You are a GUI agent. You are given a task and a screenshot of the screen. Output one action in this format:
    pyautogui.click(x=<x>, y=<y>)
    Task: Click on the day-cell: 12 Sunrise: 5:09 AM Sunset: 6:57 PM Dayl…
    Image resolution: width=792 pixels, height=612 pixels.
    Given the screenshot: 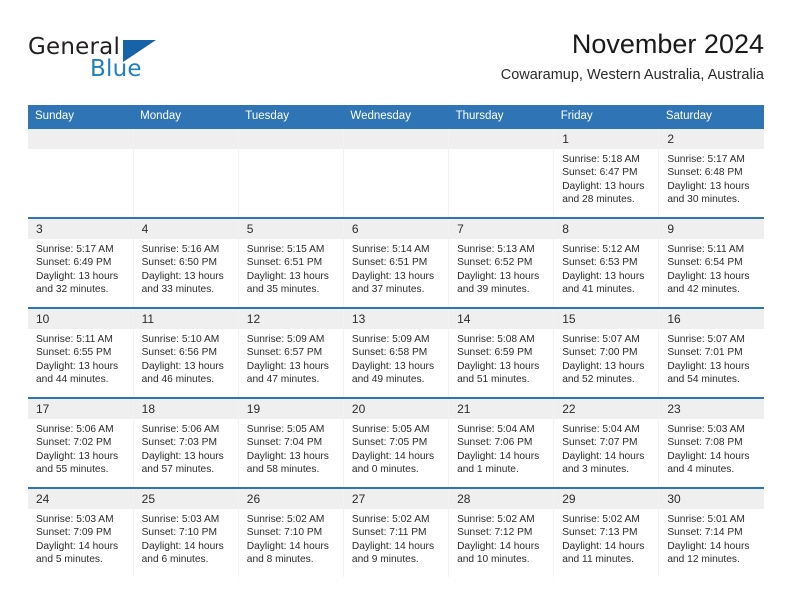 What is the action you would take?
    pyautogui.click(x=291, y=352)
    